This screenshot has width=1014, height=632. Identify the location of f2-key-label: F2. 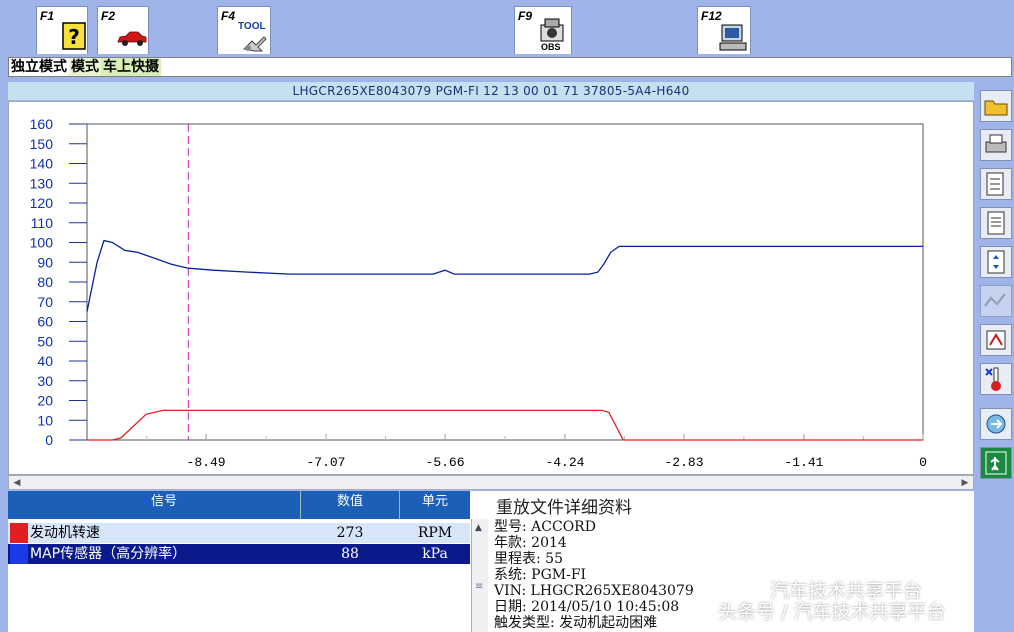
(108, 16).